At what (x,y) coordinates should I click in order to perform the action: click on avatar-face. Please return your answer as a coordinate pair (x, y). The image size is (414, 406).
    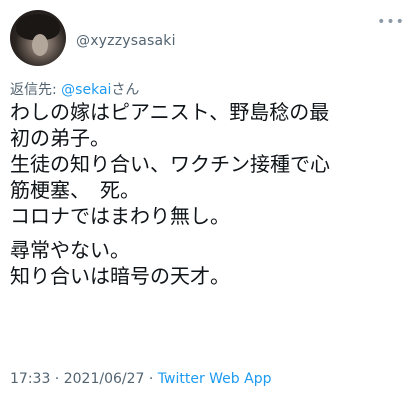
    Looking at the image, I should click on (40, 45).